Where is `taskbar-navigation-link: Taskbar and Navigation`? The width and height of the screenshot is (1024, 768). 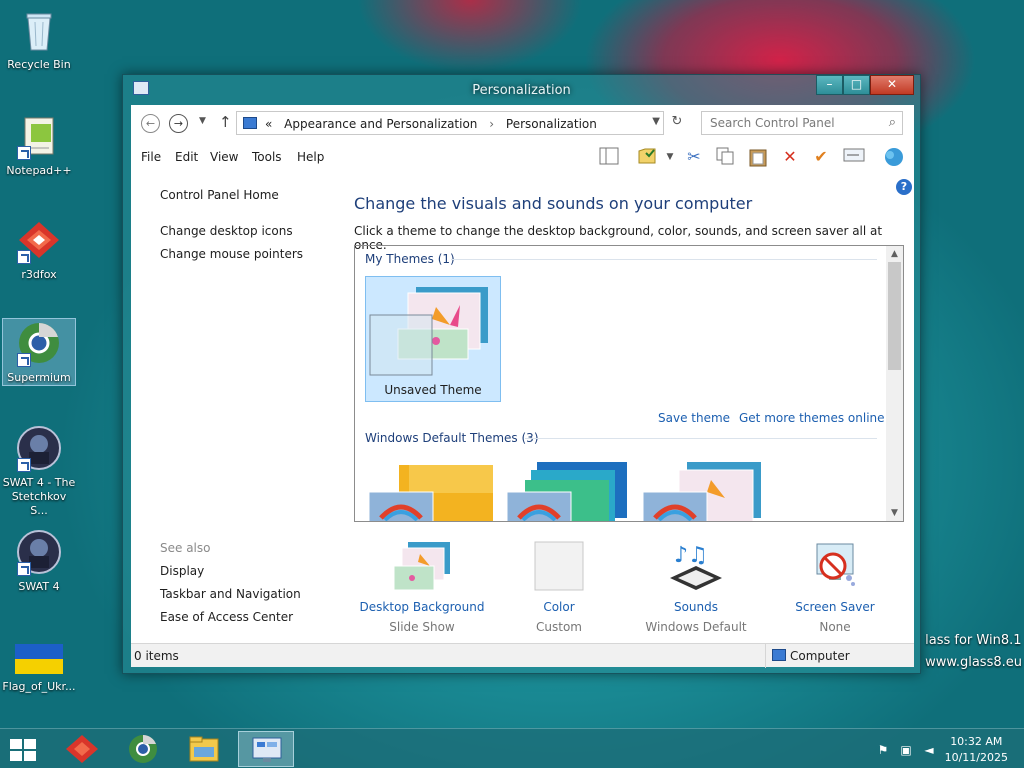 taskbar-navigation-link: Taskbar and Navigation is located at coordinates (230, 594).